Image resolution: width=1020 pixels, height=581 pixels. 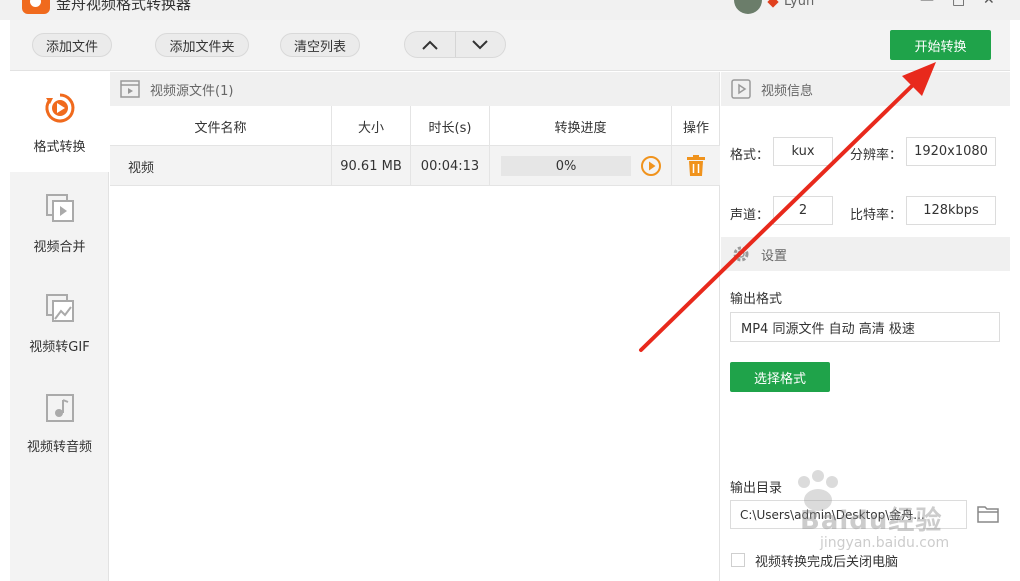 I want to click on sidebar: 格式转换 视频合并 视频转GIF 视频转音频, so click(x=59, y=326).